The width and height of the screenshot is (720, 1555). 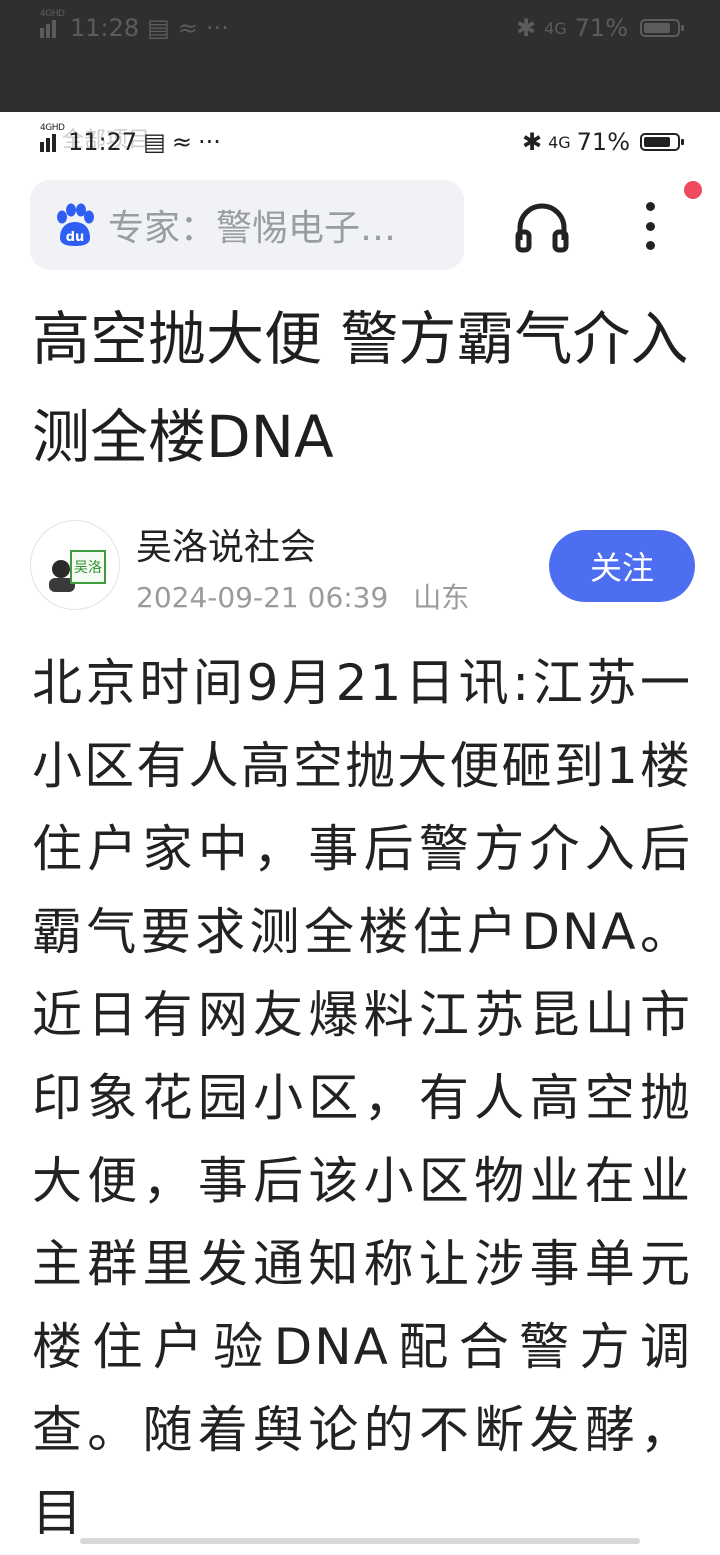 I want to click on outer-status-bar: 4GHD 11:28 ▤ ≈ ··· ✱ 4G 71%, so click(x=360, y=28).